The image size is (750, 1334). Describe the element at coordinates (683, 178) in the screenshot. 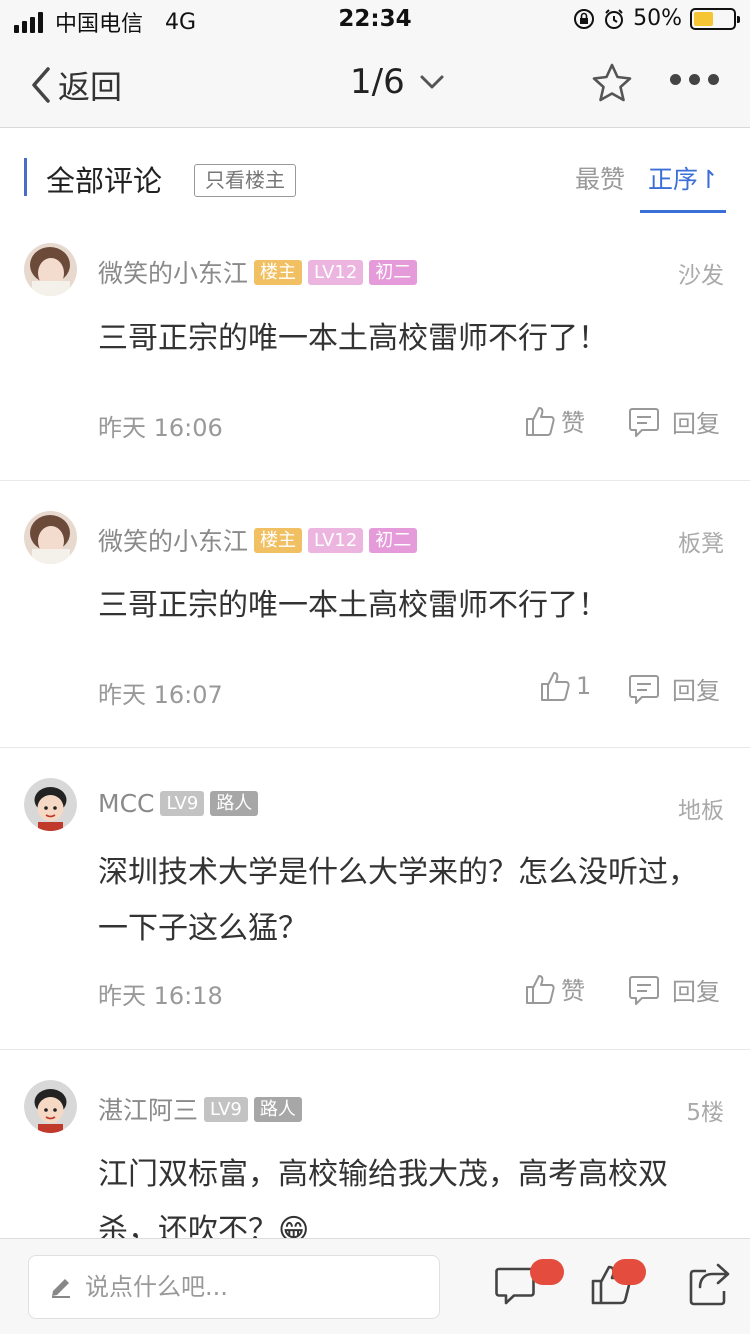

I see `sort-by-order-tab: 正序↾` at that location.